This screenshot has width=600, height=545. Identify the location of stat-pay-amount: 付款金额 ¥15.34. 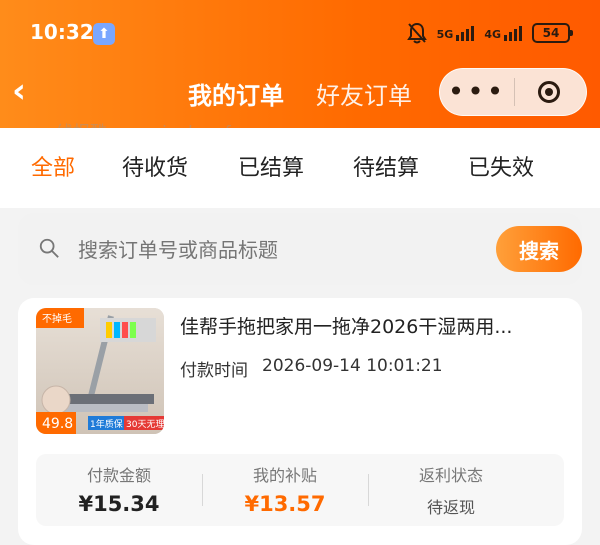
(119, 489).